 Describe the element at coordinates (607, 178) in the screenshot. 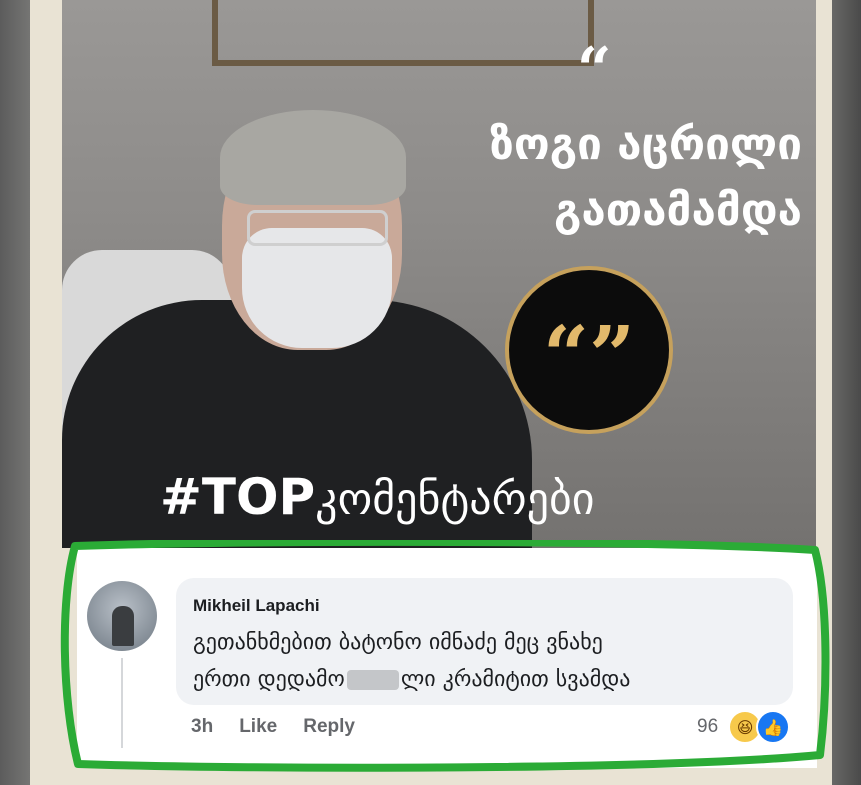

I see `image-headline: ზოგი აცრილი გათამამდა` at that location.